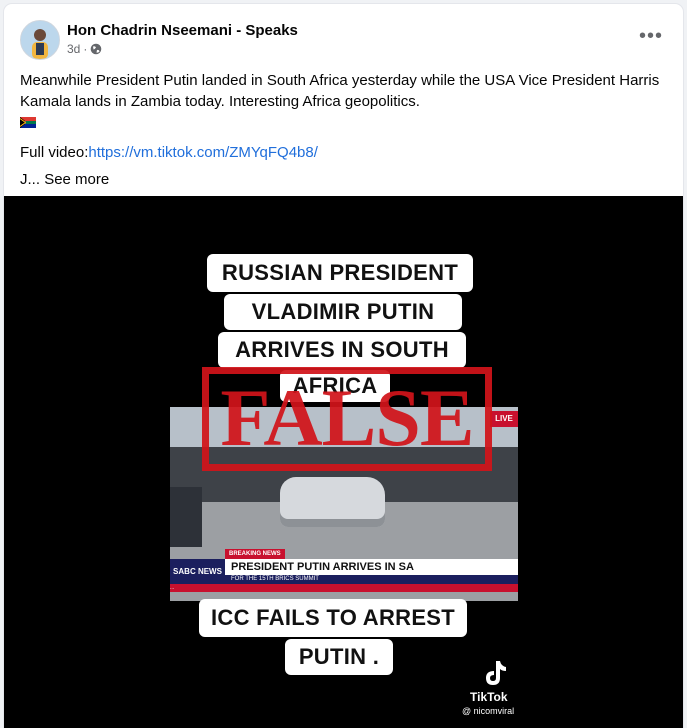 Image resolution: width=687 pixels, height=728 pixels. I want to click on caption-top-line-3: ARRIVES IN SOUTH, so click(342, 350).